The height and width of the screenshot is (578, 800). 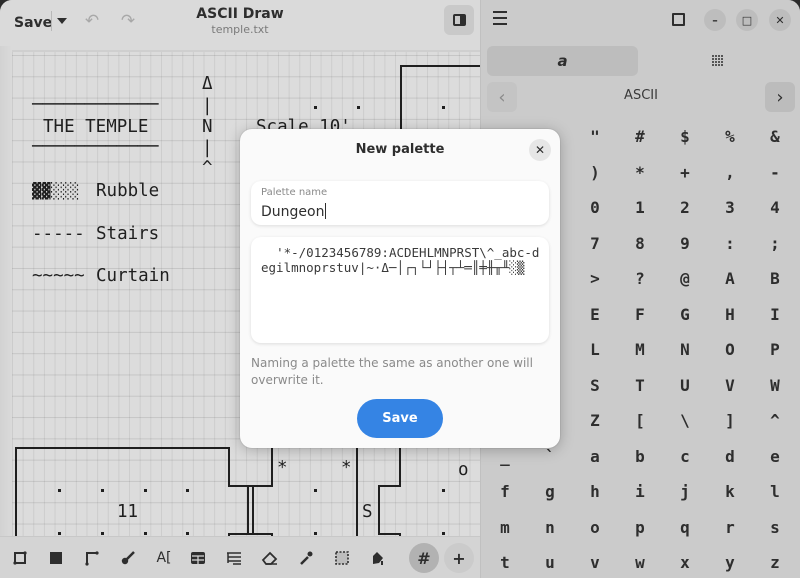 What do you see at coordinates (775, 491) in the screenshot?
I see `character-button: l` at bounding box center [775, 491].